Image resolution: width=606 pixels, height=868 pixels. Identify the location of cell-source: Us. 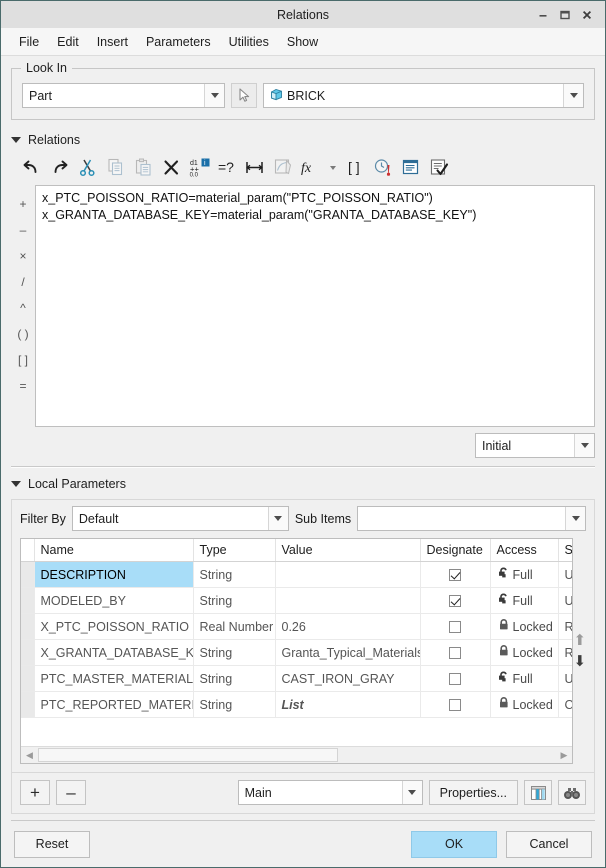
(565, 574).